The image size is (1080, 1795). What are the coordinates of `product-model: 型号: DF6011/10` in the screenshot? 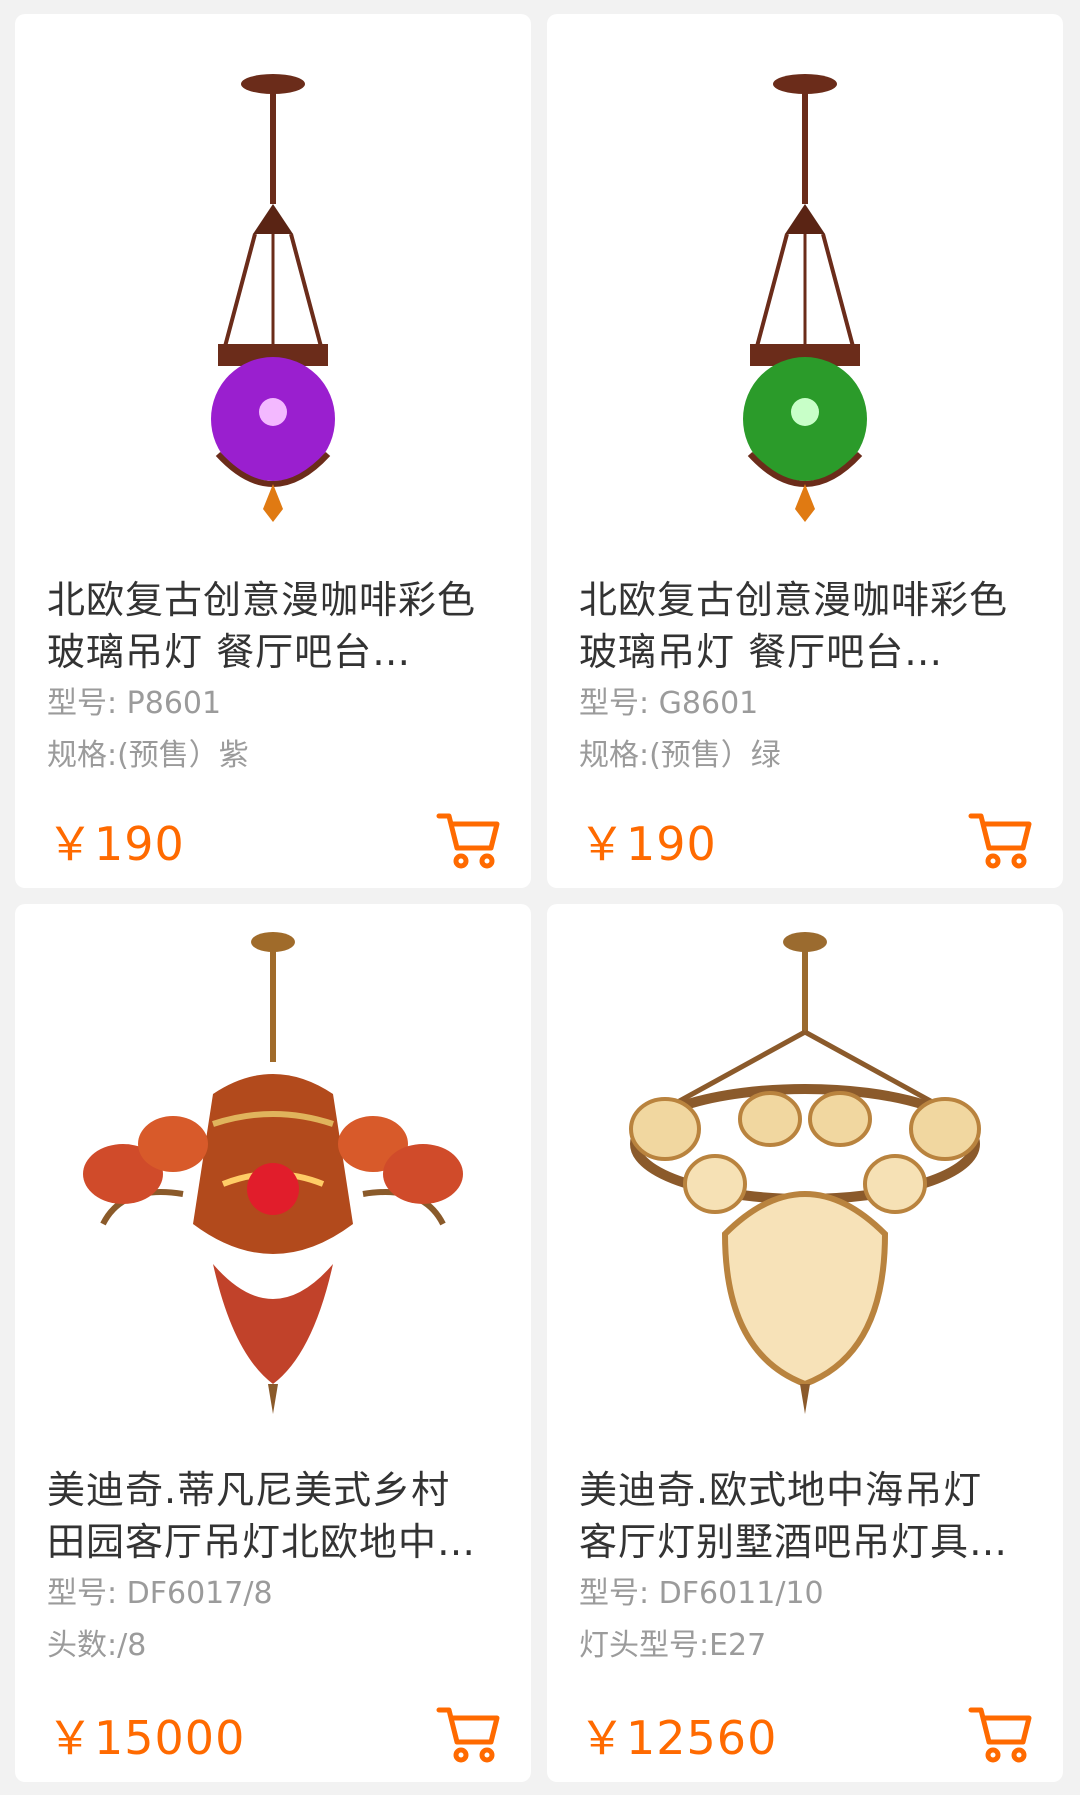 It's located at (701, 1593).